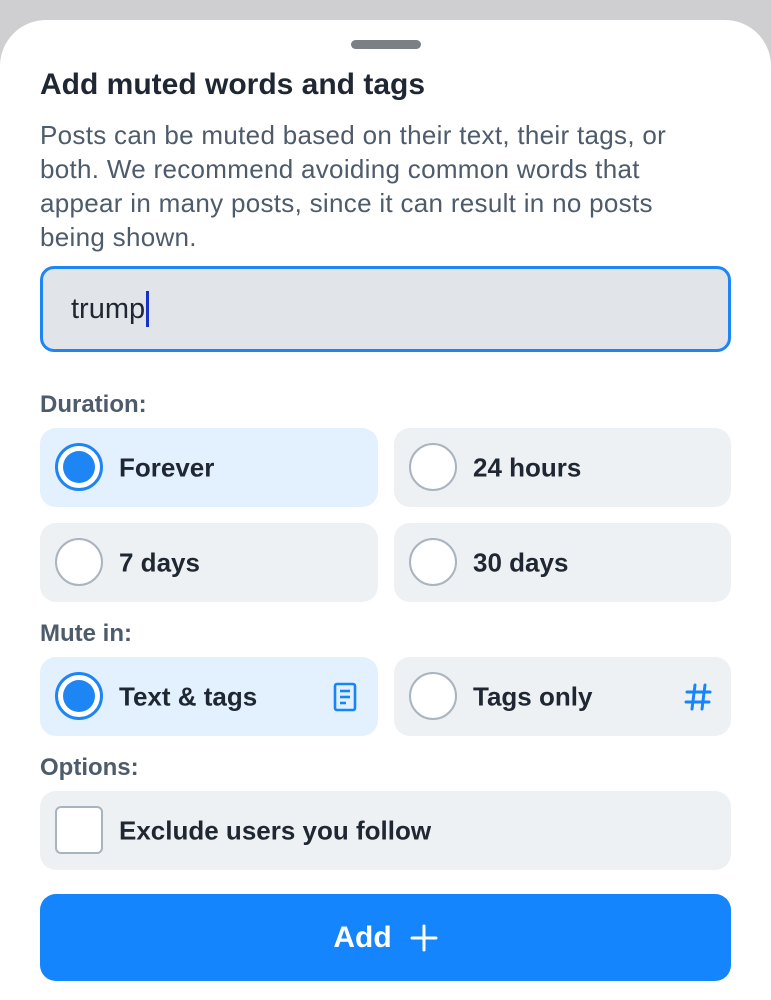  Describe the element at coordinates (148, 309) in the screenshot. I see `text-caret` at that location.